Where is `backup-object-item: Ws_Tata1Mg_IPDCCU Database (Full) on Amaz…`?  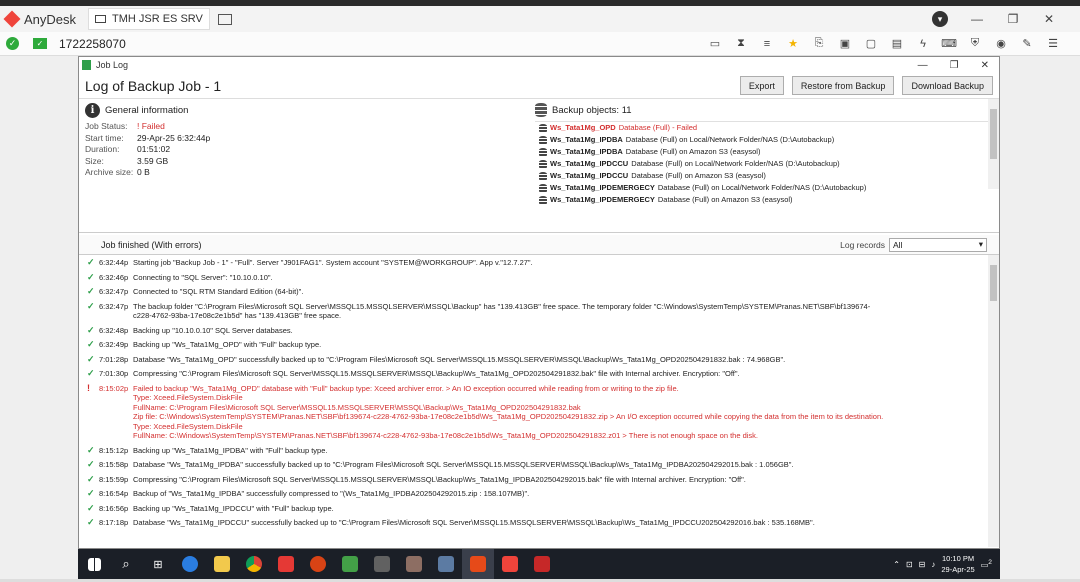 backup-object-item: Ws_Tata1Mg_IPDCCU Database (Full) on Amaz… is located at coordinates (769, 176).